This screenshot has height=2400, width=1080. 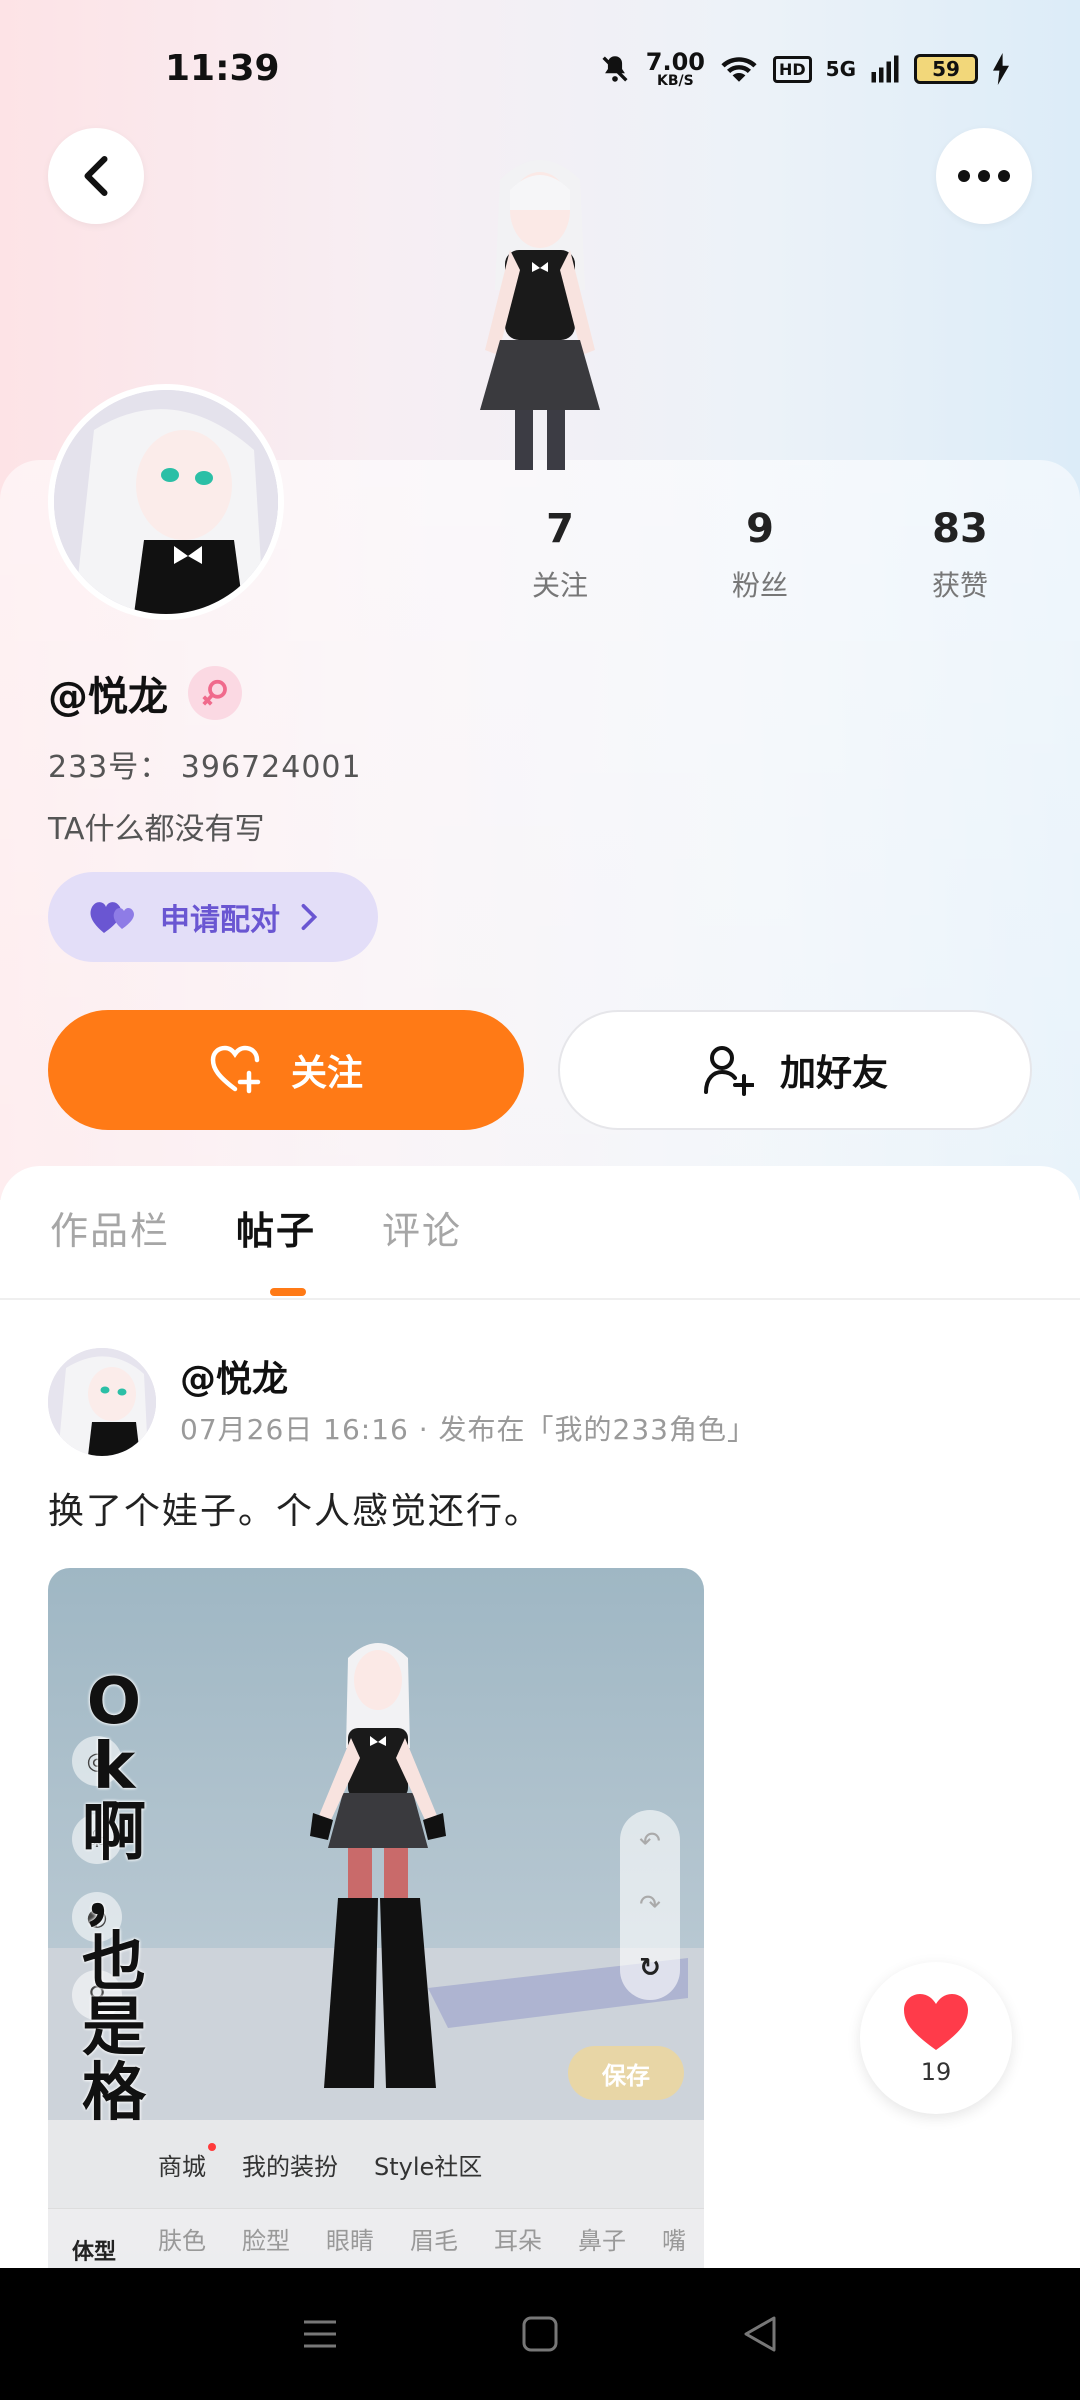 I want to click on stat-followers-value: 9, so click(x=760, y=529).